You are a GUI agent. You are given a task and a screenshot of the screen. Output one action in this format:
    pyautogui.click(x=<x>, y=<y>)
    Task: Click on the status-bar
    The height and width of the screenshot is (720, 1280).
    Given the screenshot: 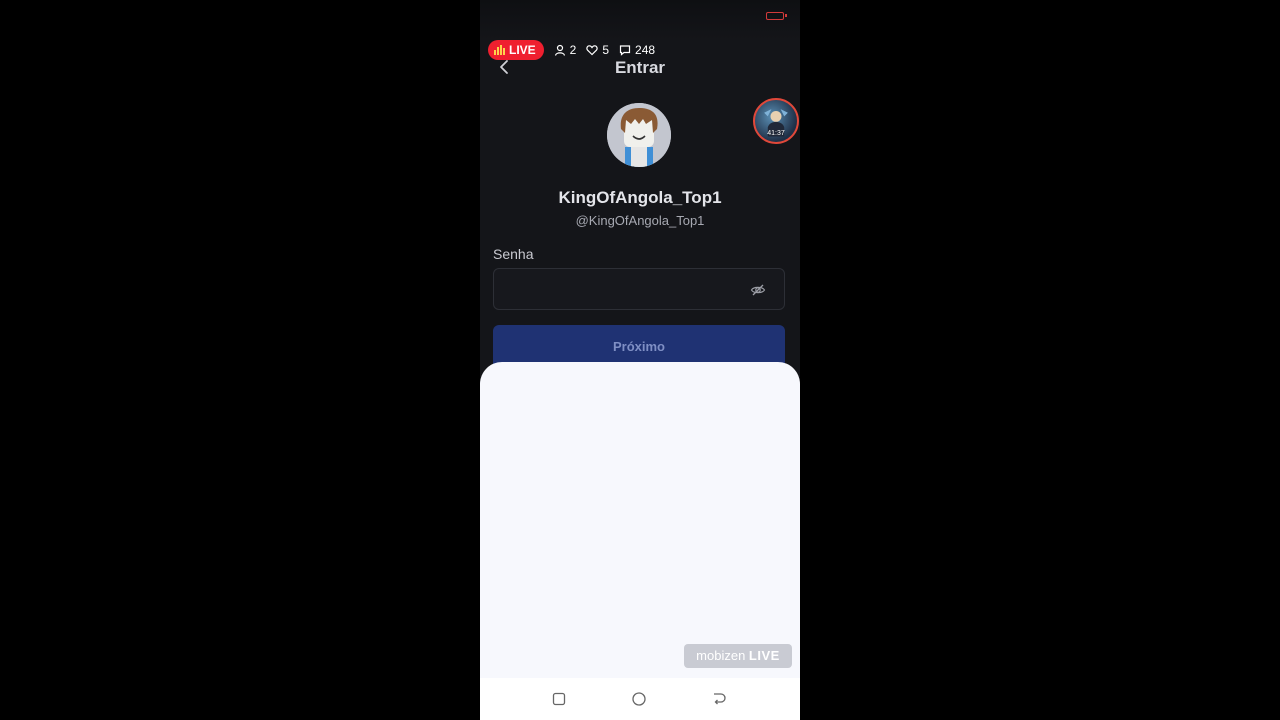 What is the action you would take?
    pyautogui.click(x=640, y=20)
    